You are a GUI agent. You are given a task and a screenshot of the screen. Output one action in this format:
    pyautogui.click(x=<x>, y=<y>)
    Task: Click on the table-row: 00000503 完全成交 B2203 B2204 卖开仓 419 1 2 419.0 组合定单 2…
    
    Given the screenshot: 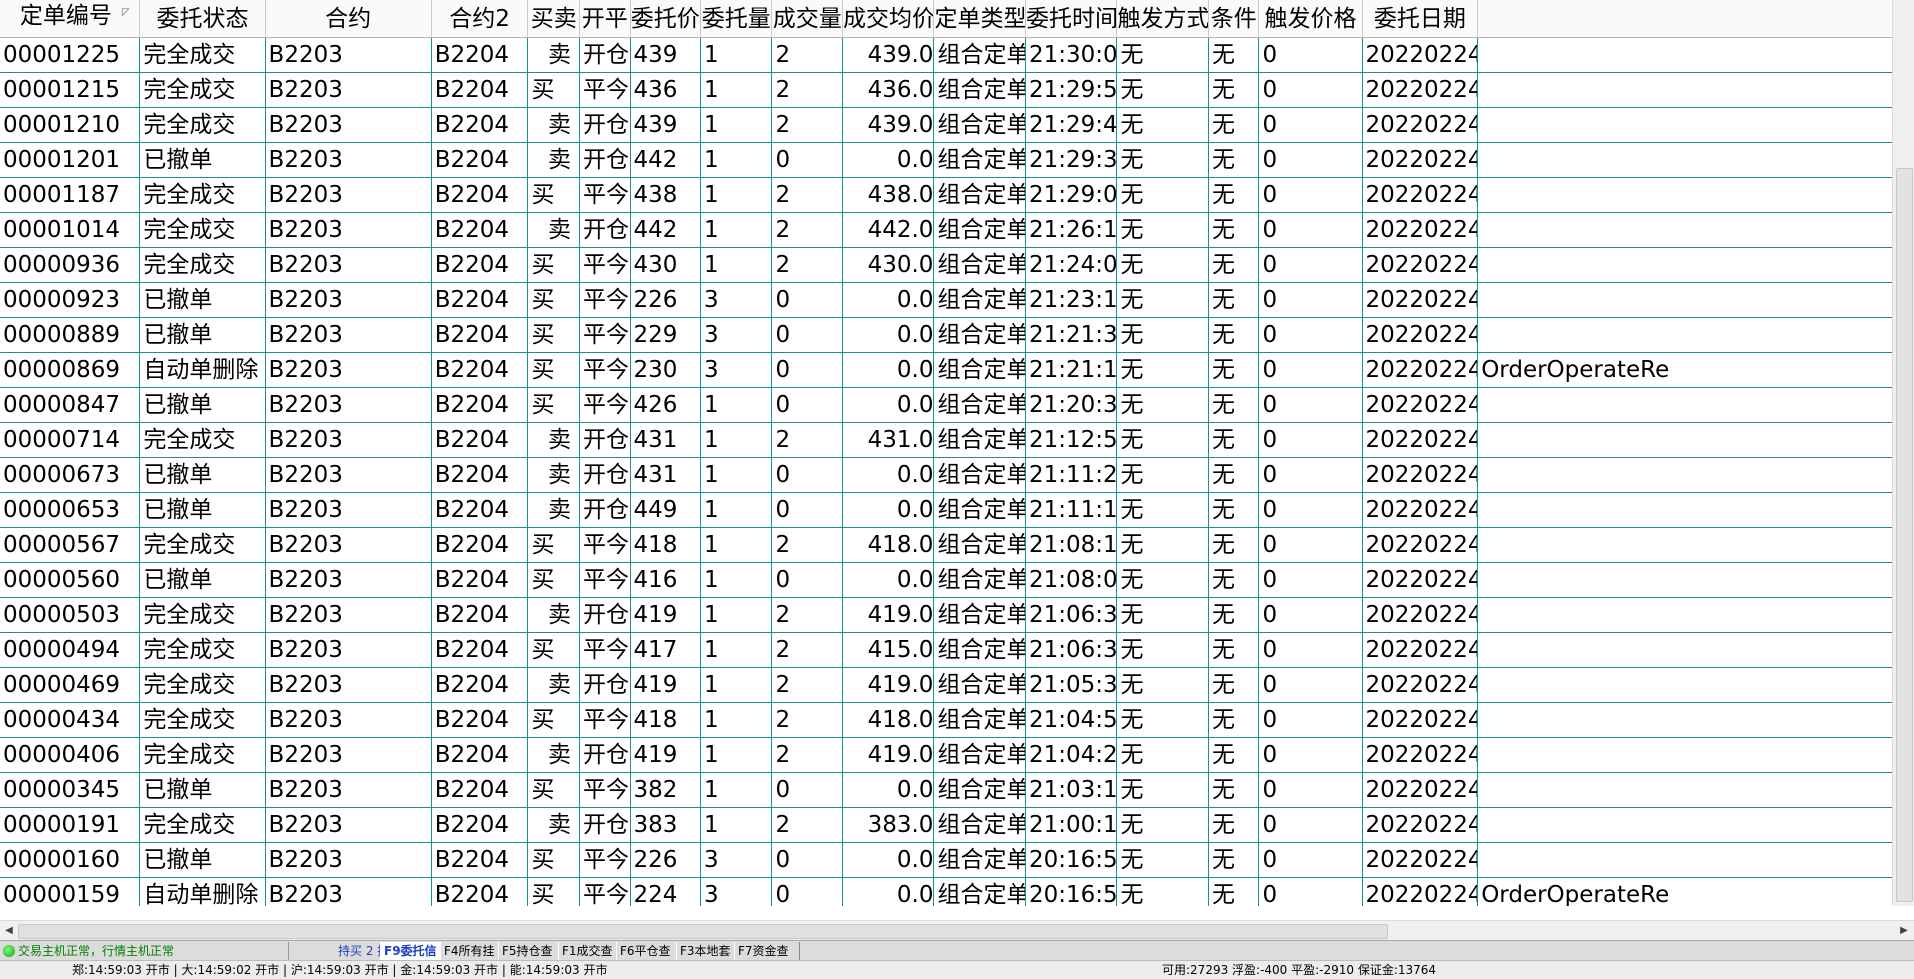 What is the action you would take?
    pyautogui.click(x=946, y=615)
    